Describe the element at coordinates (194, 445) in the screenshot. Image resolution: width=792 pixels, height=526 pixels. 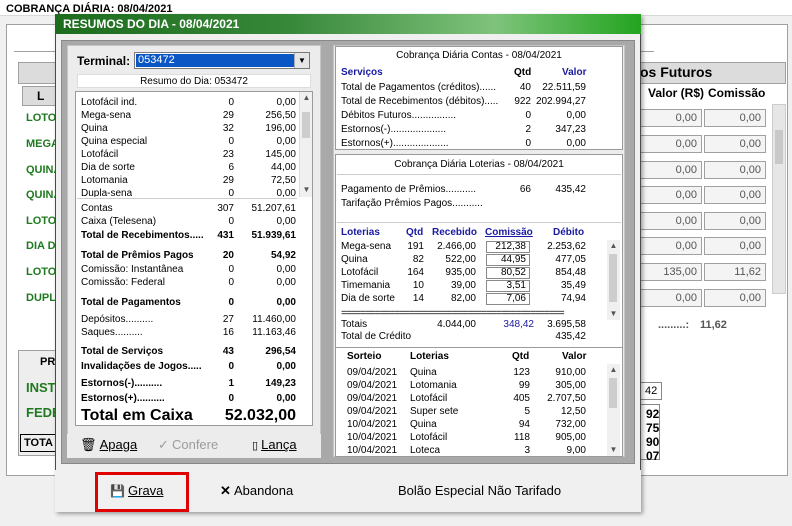
I see `confere-button: ✓ Confere` at that location.